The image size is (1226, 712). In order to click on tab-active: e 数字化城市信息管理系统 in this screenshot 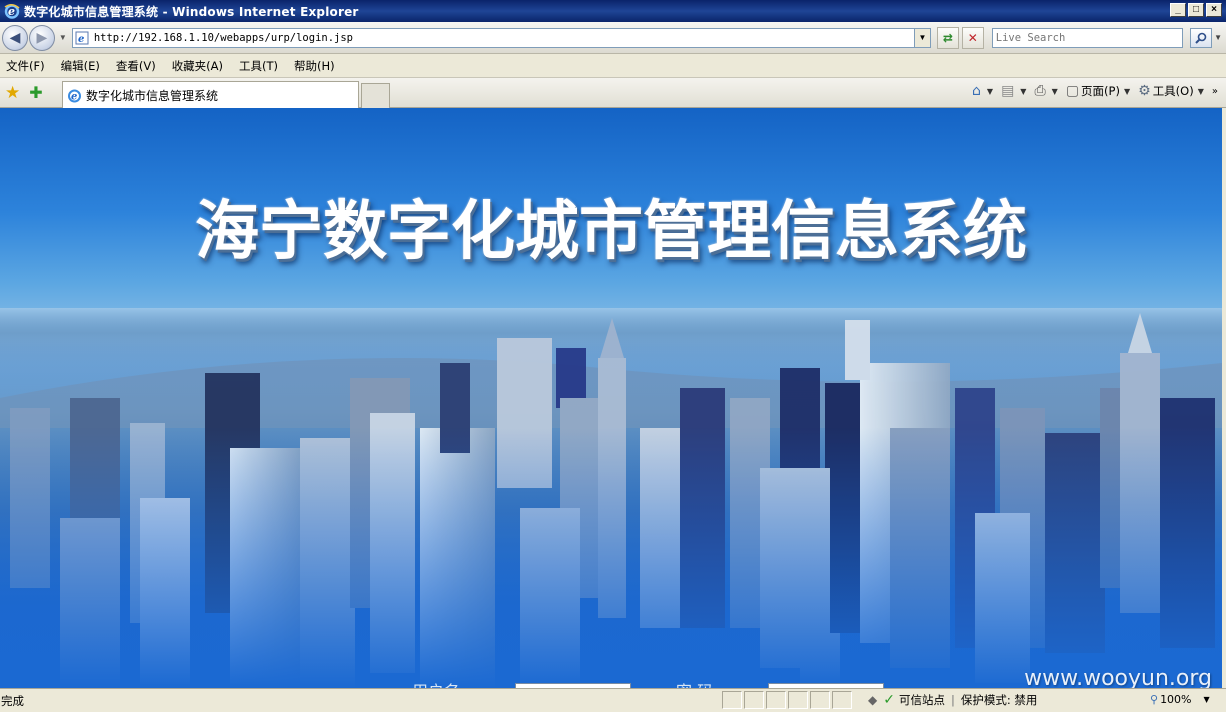, I will do `click(210, 94)`.